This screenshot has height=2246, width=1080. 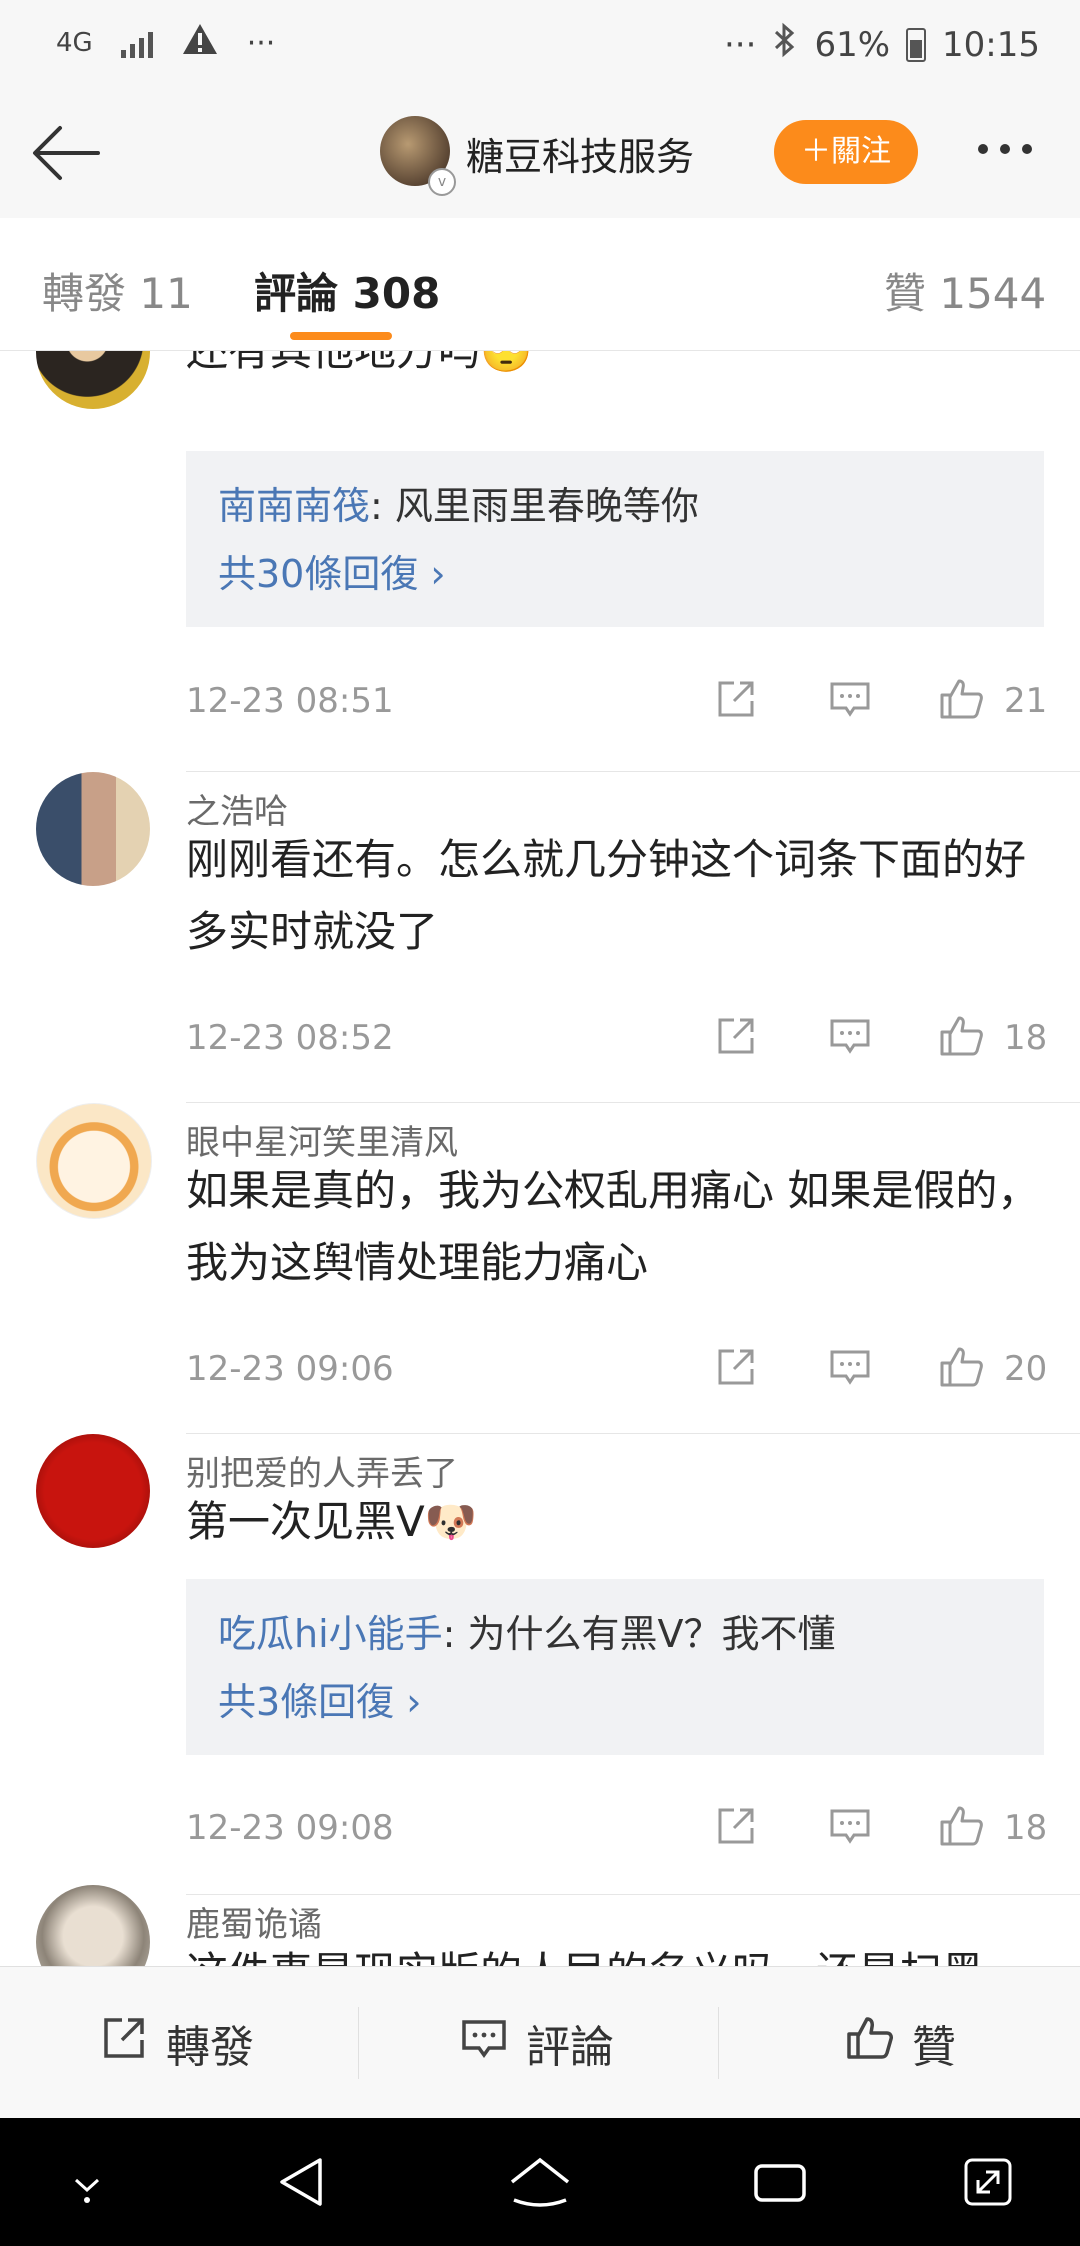 I want to click on more-options-icon, so click(x=1005, y=149).